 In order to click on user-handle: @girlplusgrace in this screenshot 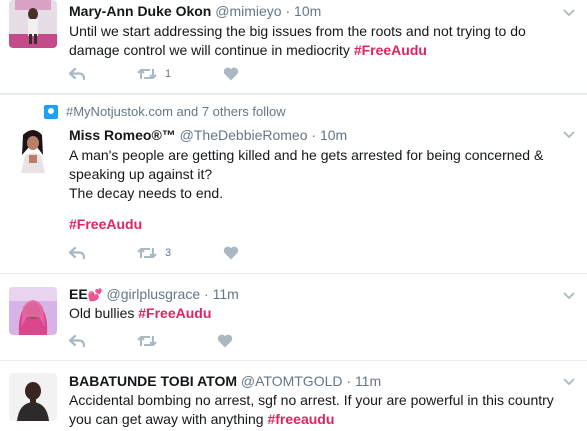, I will do `click(154, 294)`.